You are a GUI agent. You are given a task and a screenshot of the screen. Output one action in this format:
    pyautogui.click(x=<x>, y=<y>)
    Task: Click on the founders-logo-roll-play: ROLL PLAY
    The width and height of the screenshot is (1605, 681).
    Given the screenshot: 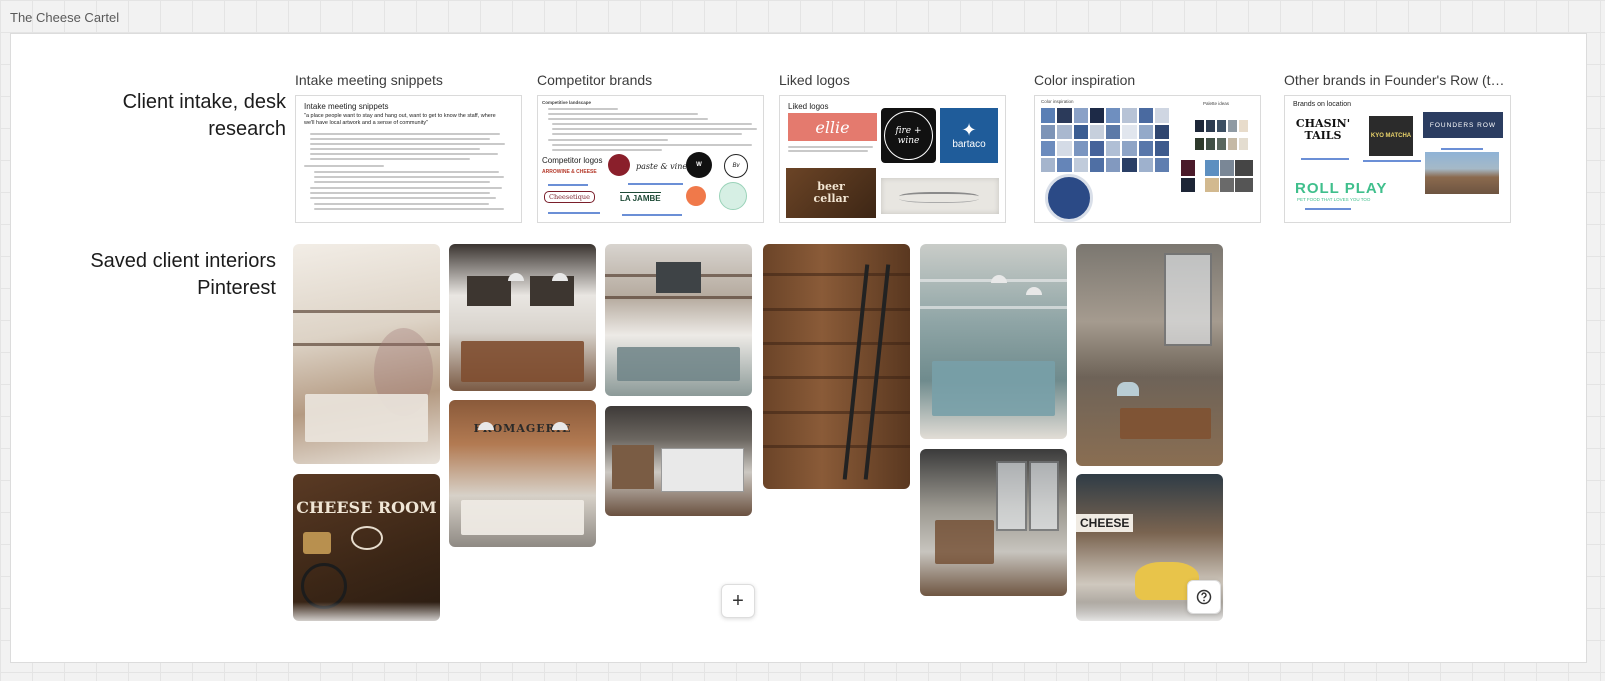 What is the action you would take?
    pyautogui.click(x=1341, y=188)
    